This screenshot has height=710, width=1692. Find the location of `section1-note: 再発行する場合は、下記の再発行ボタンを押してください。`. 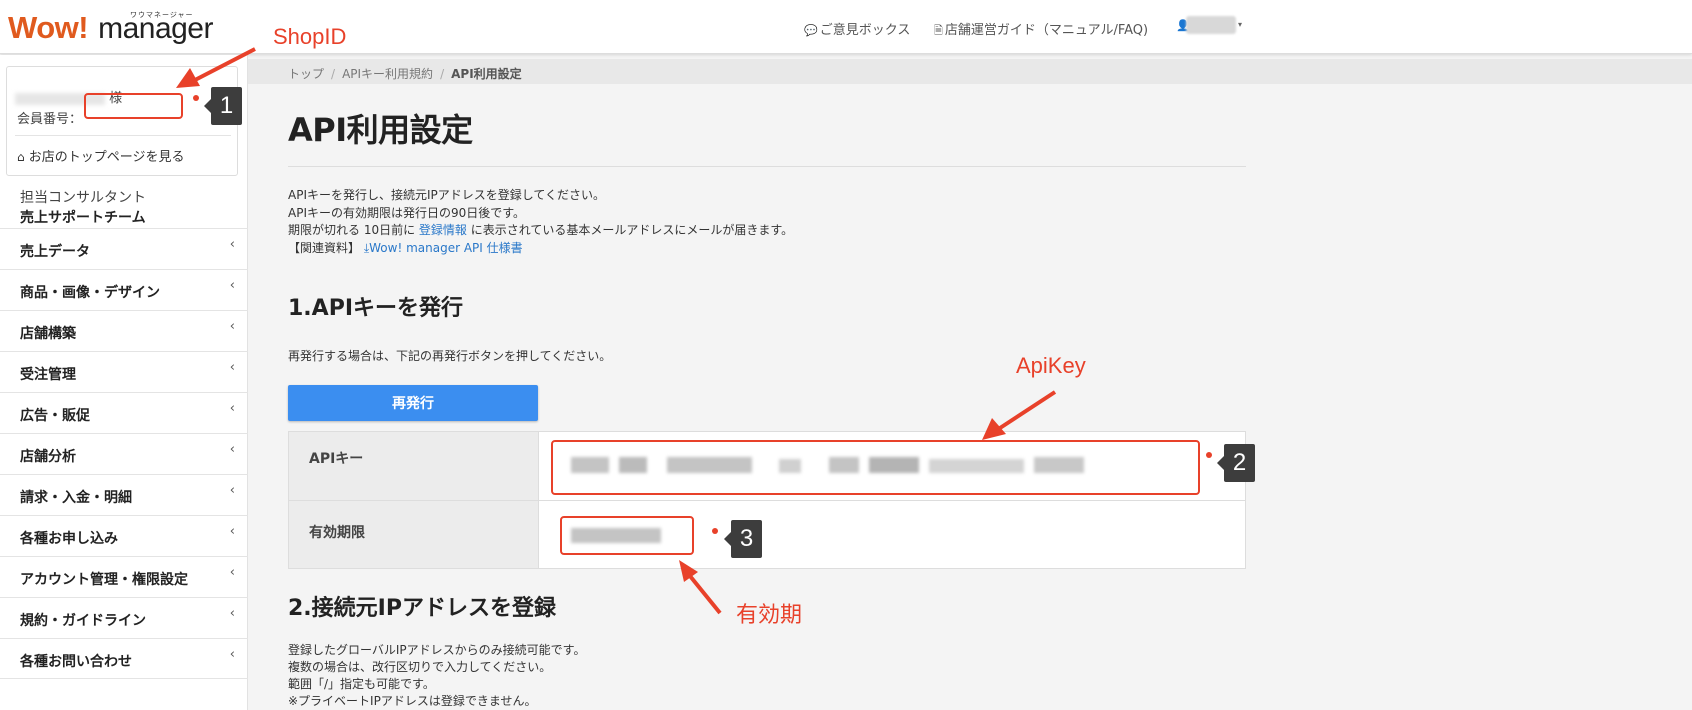

section1-note: 再発行する場合は、下記の再発行ボタンを押してください。 is located at coordinates (450, 356).